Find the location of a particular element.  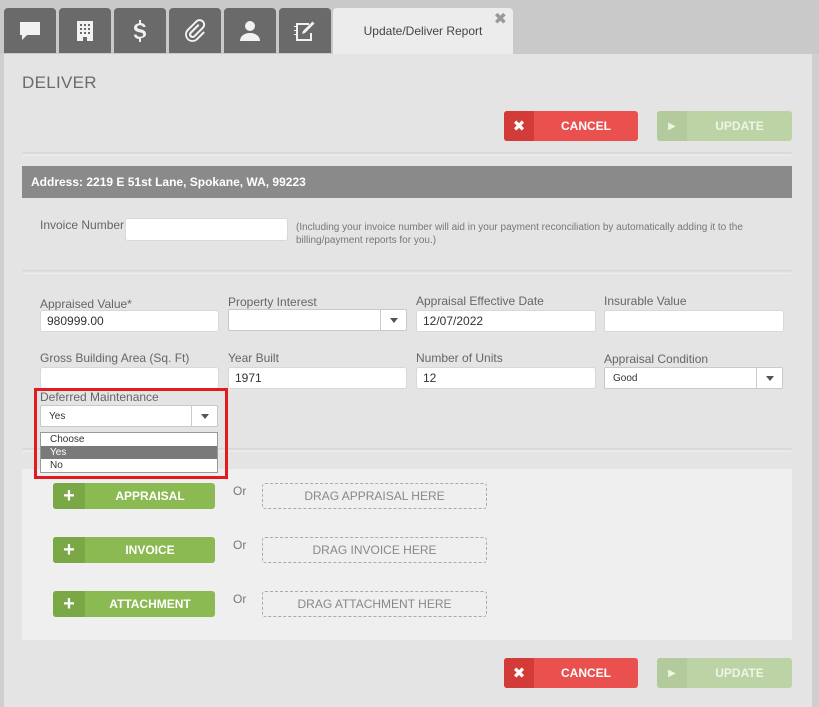

tab-billing is located at coordinates (140, 30).